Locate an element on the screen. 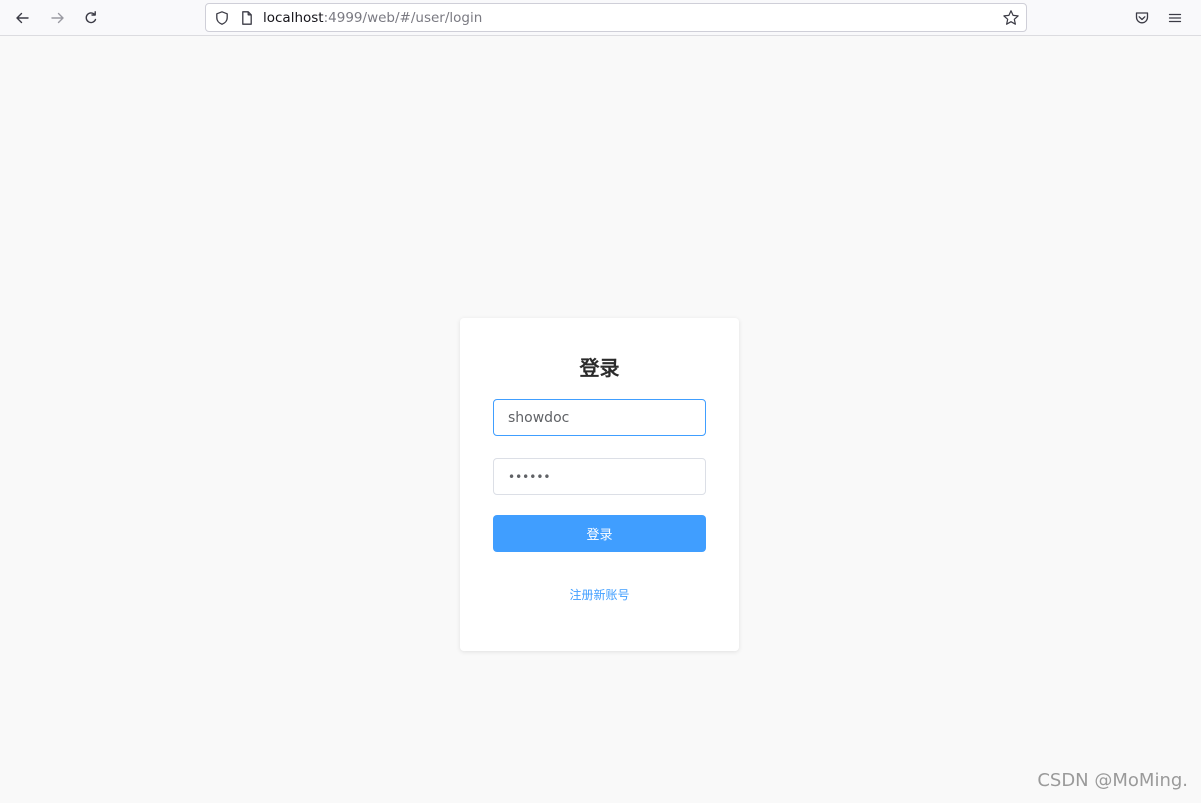 This screenshot has height=803, width=1201. url-text: localhost:4999/web/#/user/login is located at coordinates (372, 18).